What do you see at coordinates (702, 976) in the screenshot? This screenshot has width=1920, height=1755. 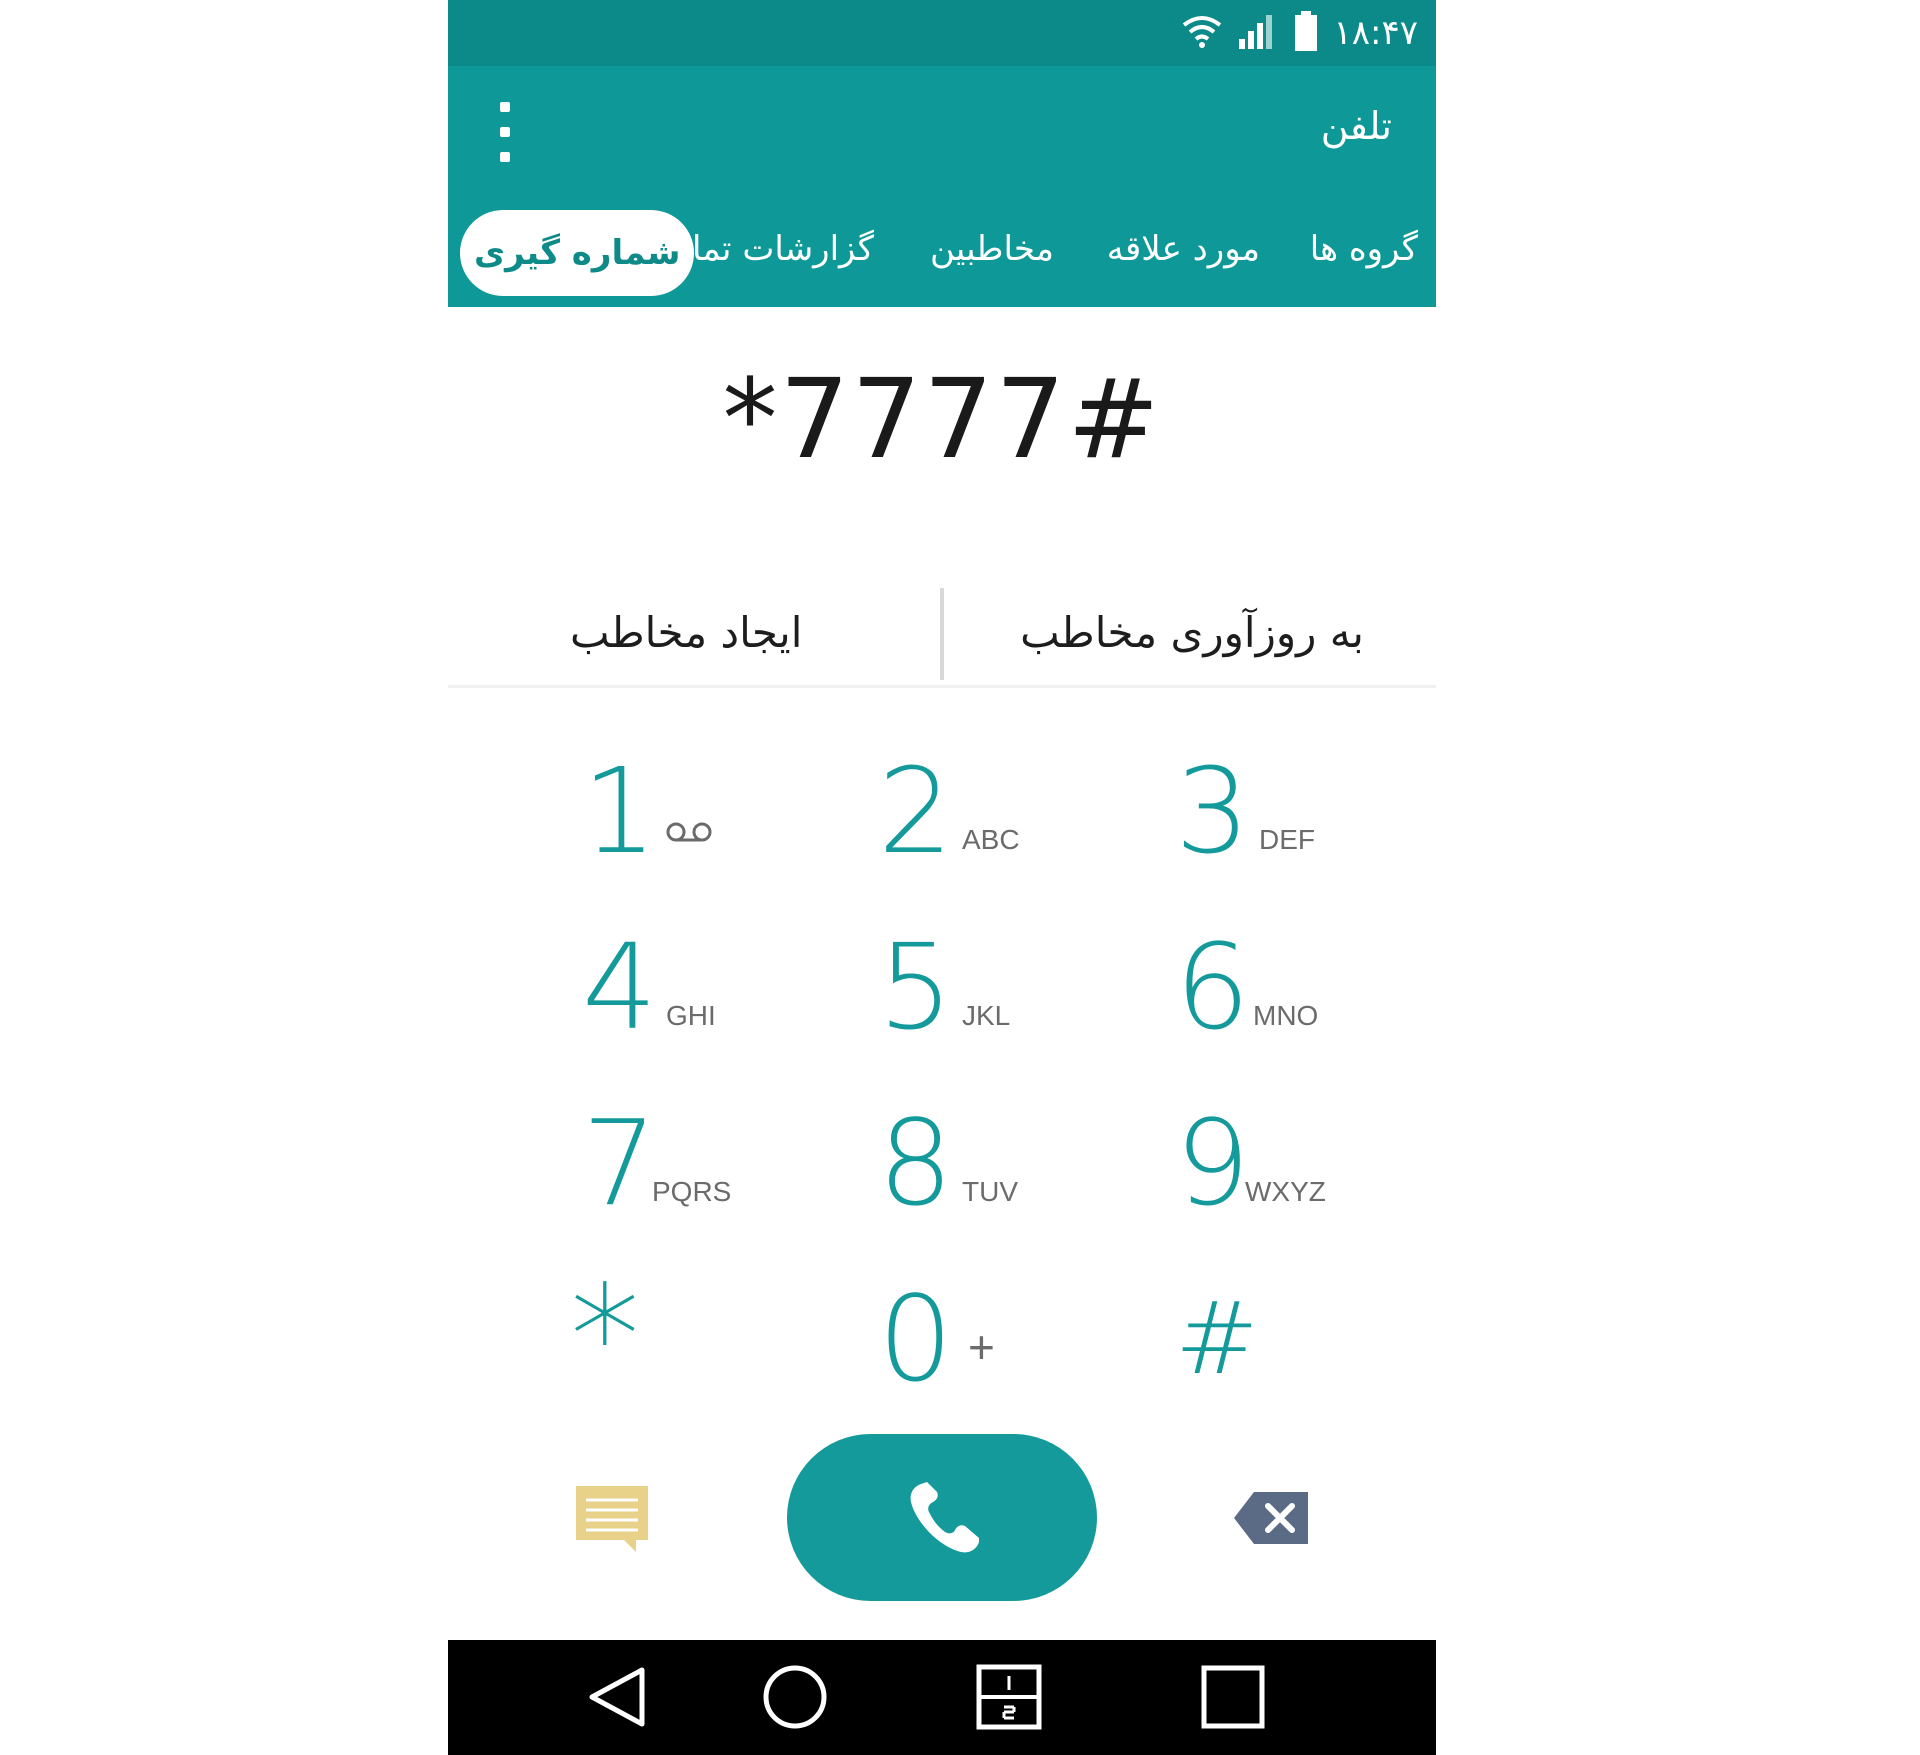 I see `key-4: 4 GHI` at bounding box center [702, 976].